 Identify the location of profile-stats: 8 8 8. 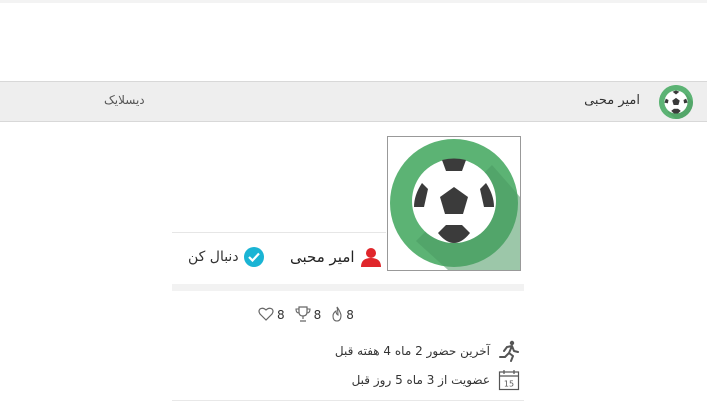
(309, 315).